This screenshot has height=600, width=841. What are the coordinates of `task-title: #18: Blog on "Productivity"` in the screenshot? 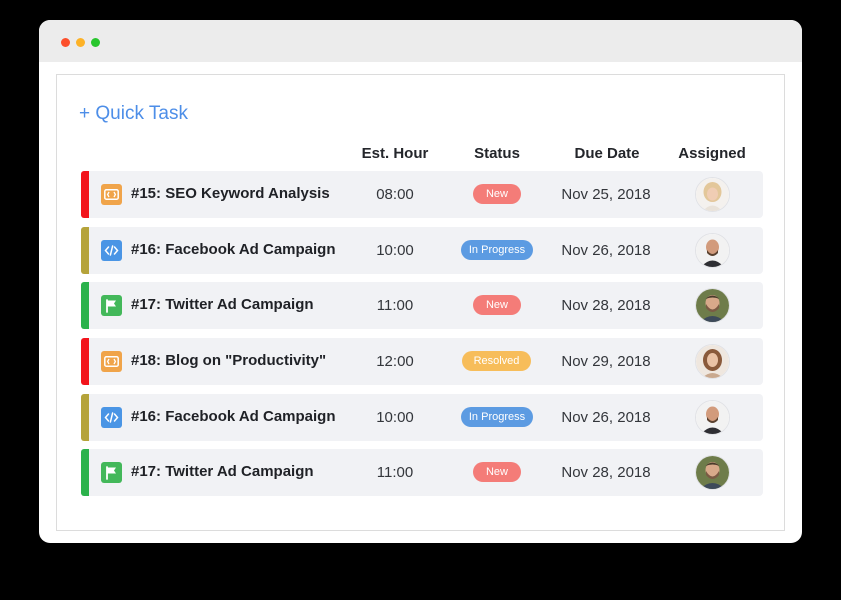 It's located at (228, 360).